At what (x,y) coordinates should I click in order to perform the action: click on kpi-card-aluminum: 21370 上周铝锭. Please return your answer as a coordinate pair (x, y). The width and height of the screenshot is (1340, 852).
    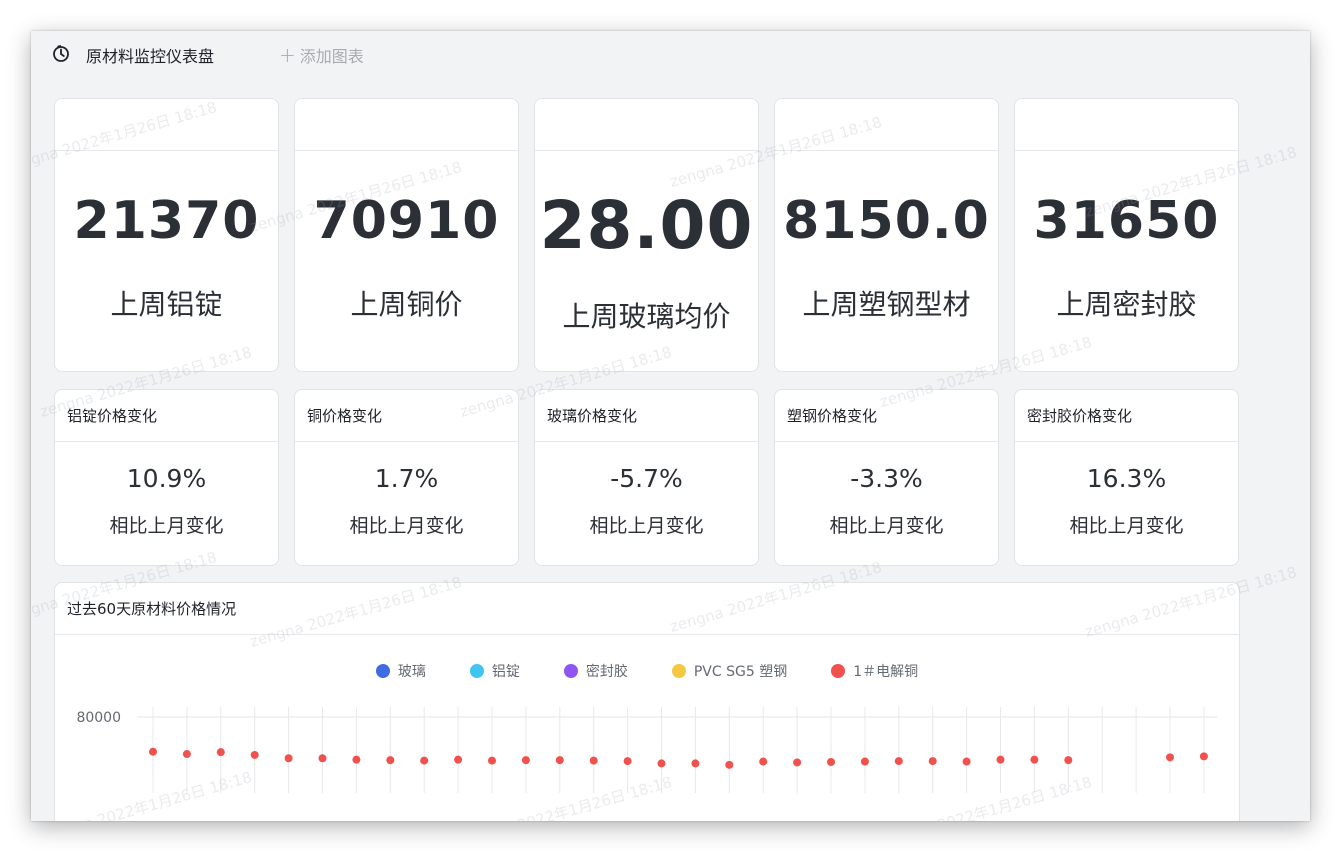
    Looking at the image, I should click on (166, 235).